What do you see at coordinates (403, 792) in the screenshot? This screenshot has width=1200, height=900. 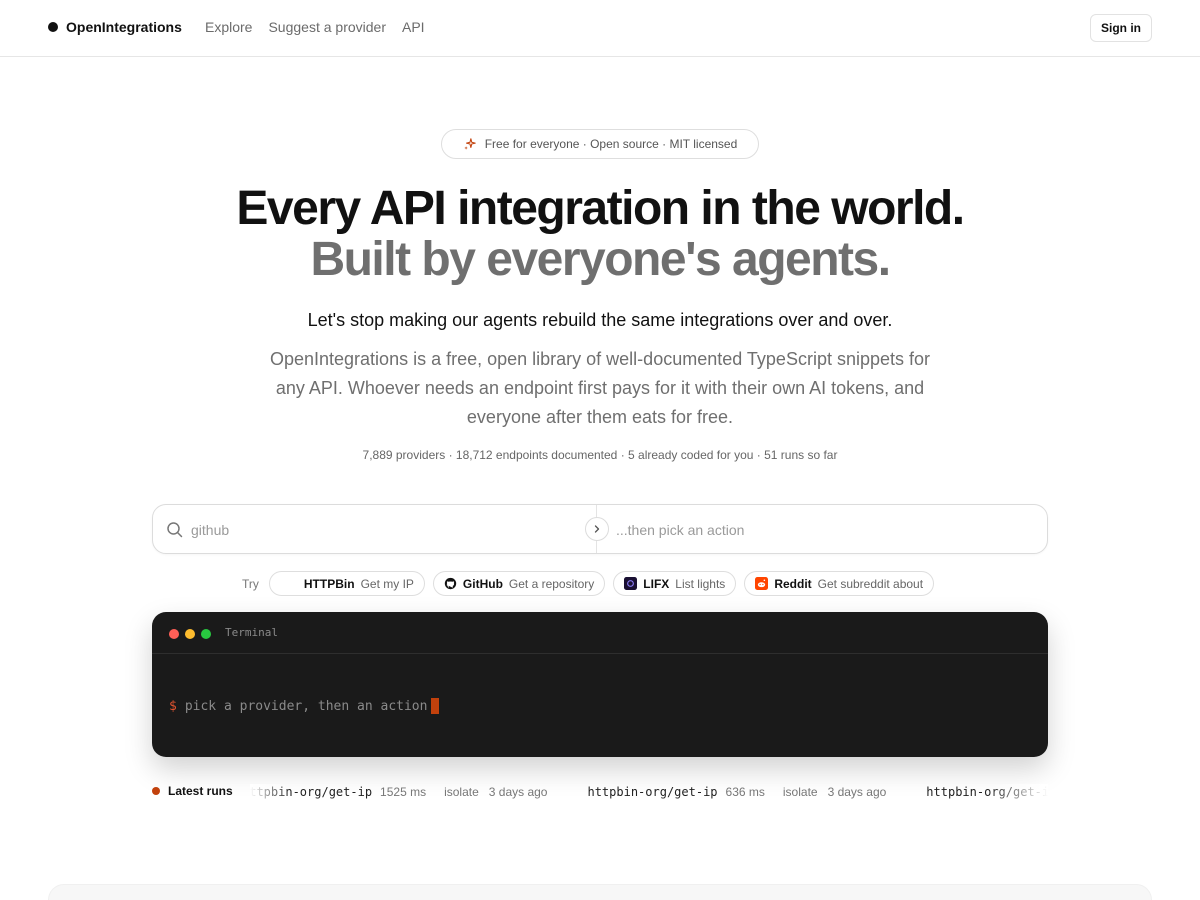 I see `run-duration: 1525 ms` at bounding box center [403, 792].